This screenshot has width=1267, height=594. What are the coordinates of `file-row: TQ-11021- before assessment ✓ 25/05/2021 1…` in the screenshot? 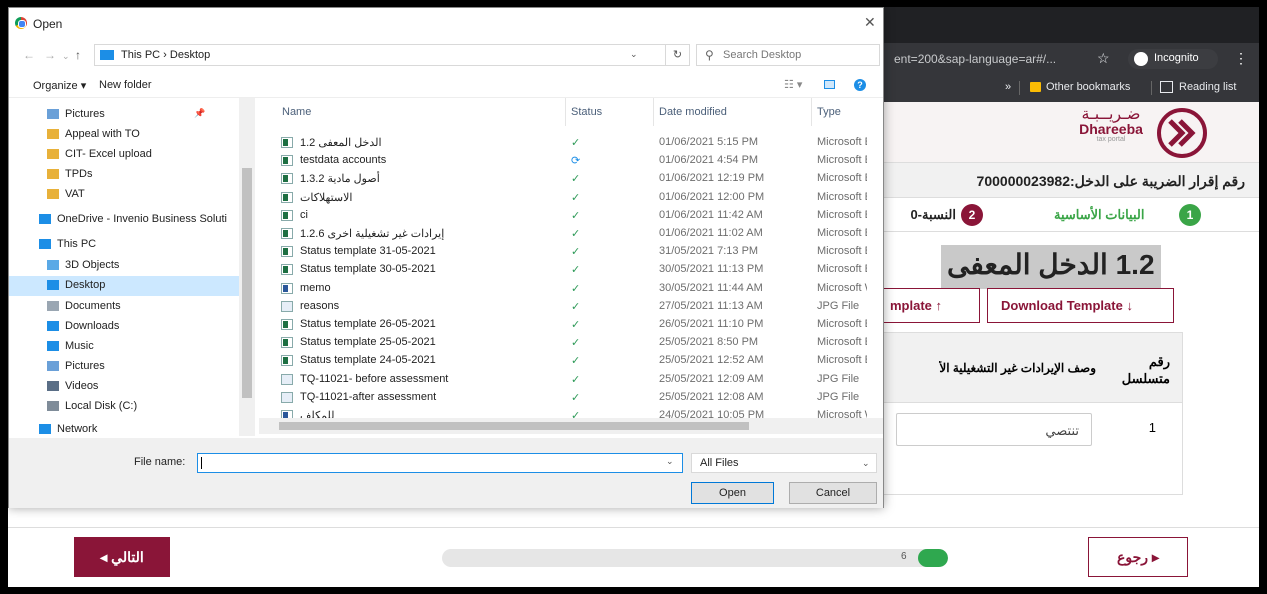 It's located at (563, 380).